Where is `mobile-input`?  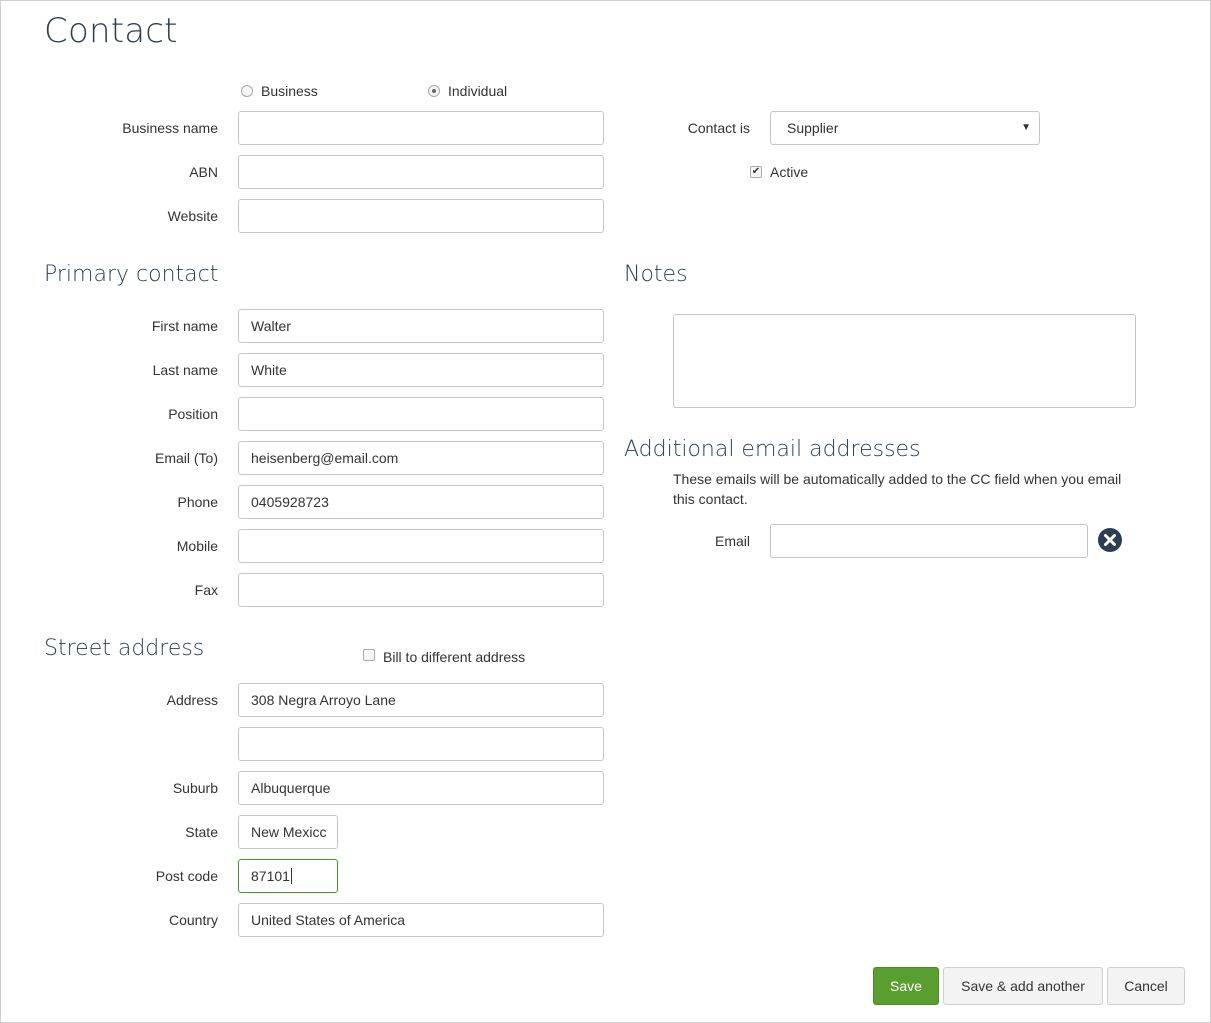 mobile-input is located at coordinates (421, 546).